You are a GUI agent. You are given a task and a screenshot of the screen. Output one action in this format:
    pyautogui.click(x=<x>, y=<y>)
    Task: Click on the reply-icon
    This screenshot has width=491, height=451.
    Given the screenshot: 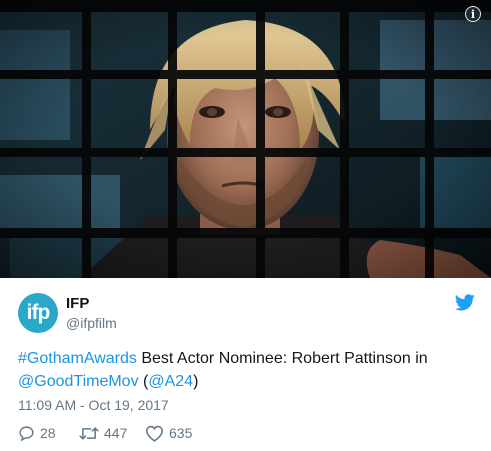 What is the action you would take?
    pyautogui.click(x=26, y=433)
    